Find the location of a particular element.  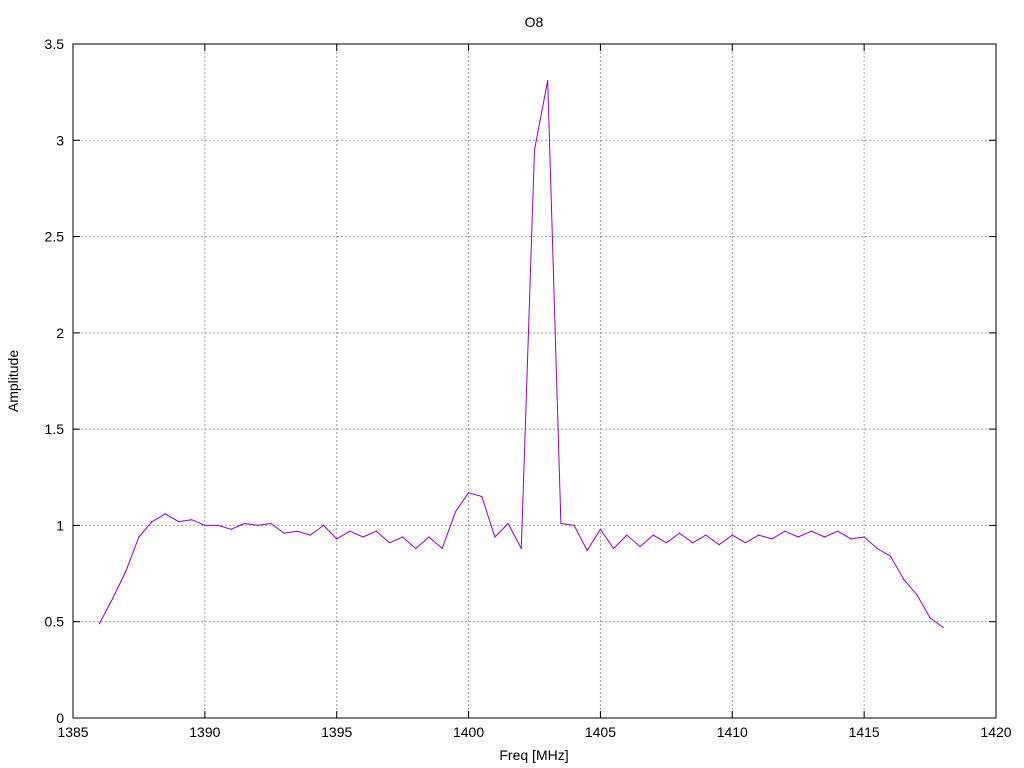

x-tick-label: 1410 is located at coordinates (732, 732).